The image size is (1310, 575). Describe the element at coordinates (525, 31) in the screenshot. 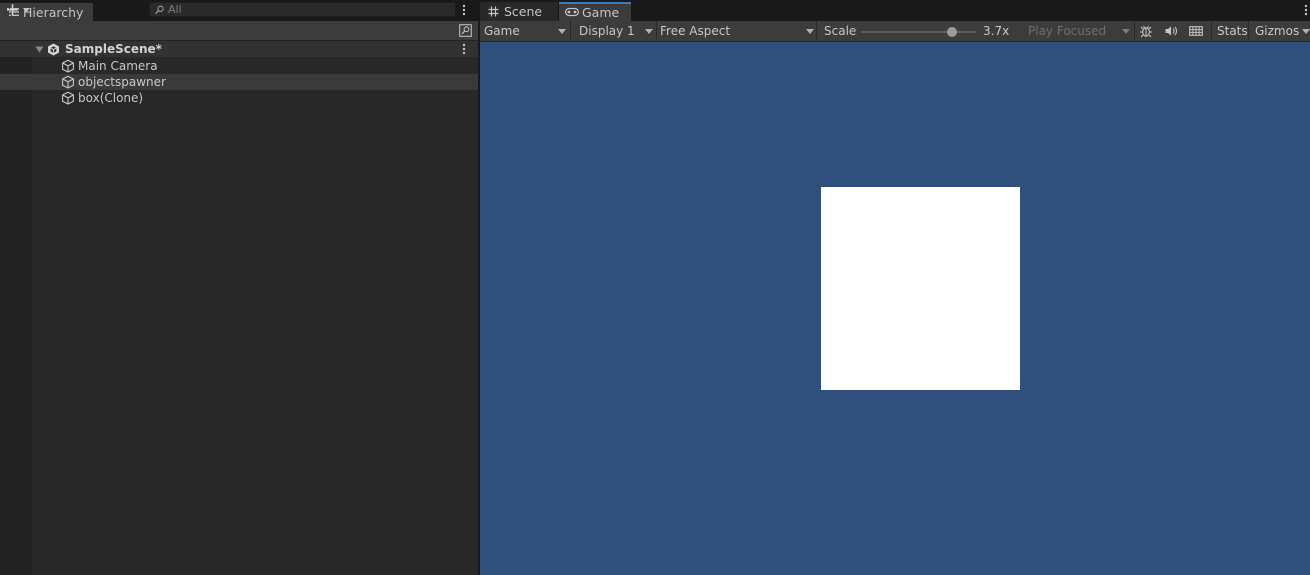

I see `view-mode-dropdown: Game` at that location.